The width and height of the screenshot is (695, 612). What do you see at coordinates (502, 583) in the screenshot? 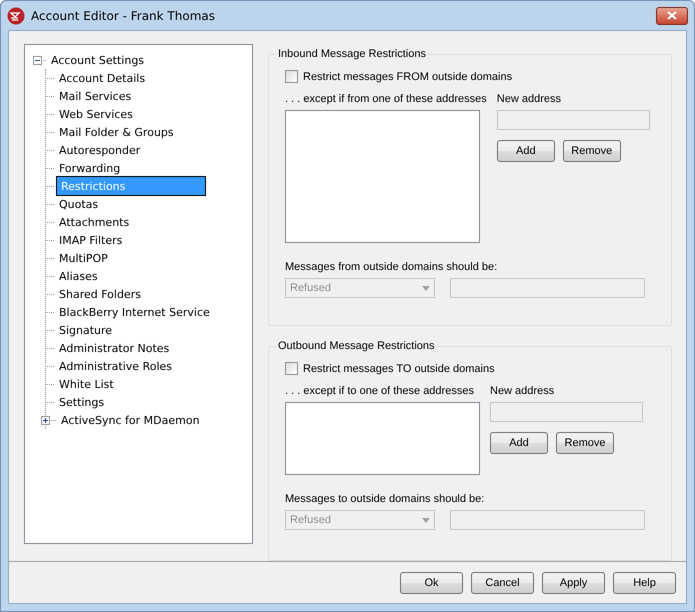
I see `cancel-button: Cancel` at bounding box center [502, 583].